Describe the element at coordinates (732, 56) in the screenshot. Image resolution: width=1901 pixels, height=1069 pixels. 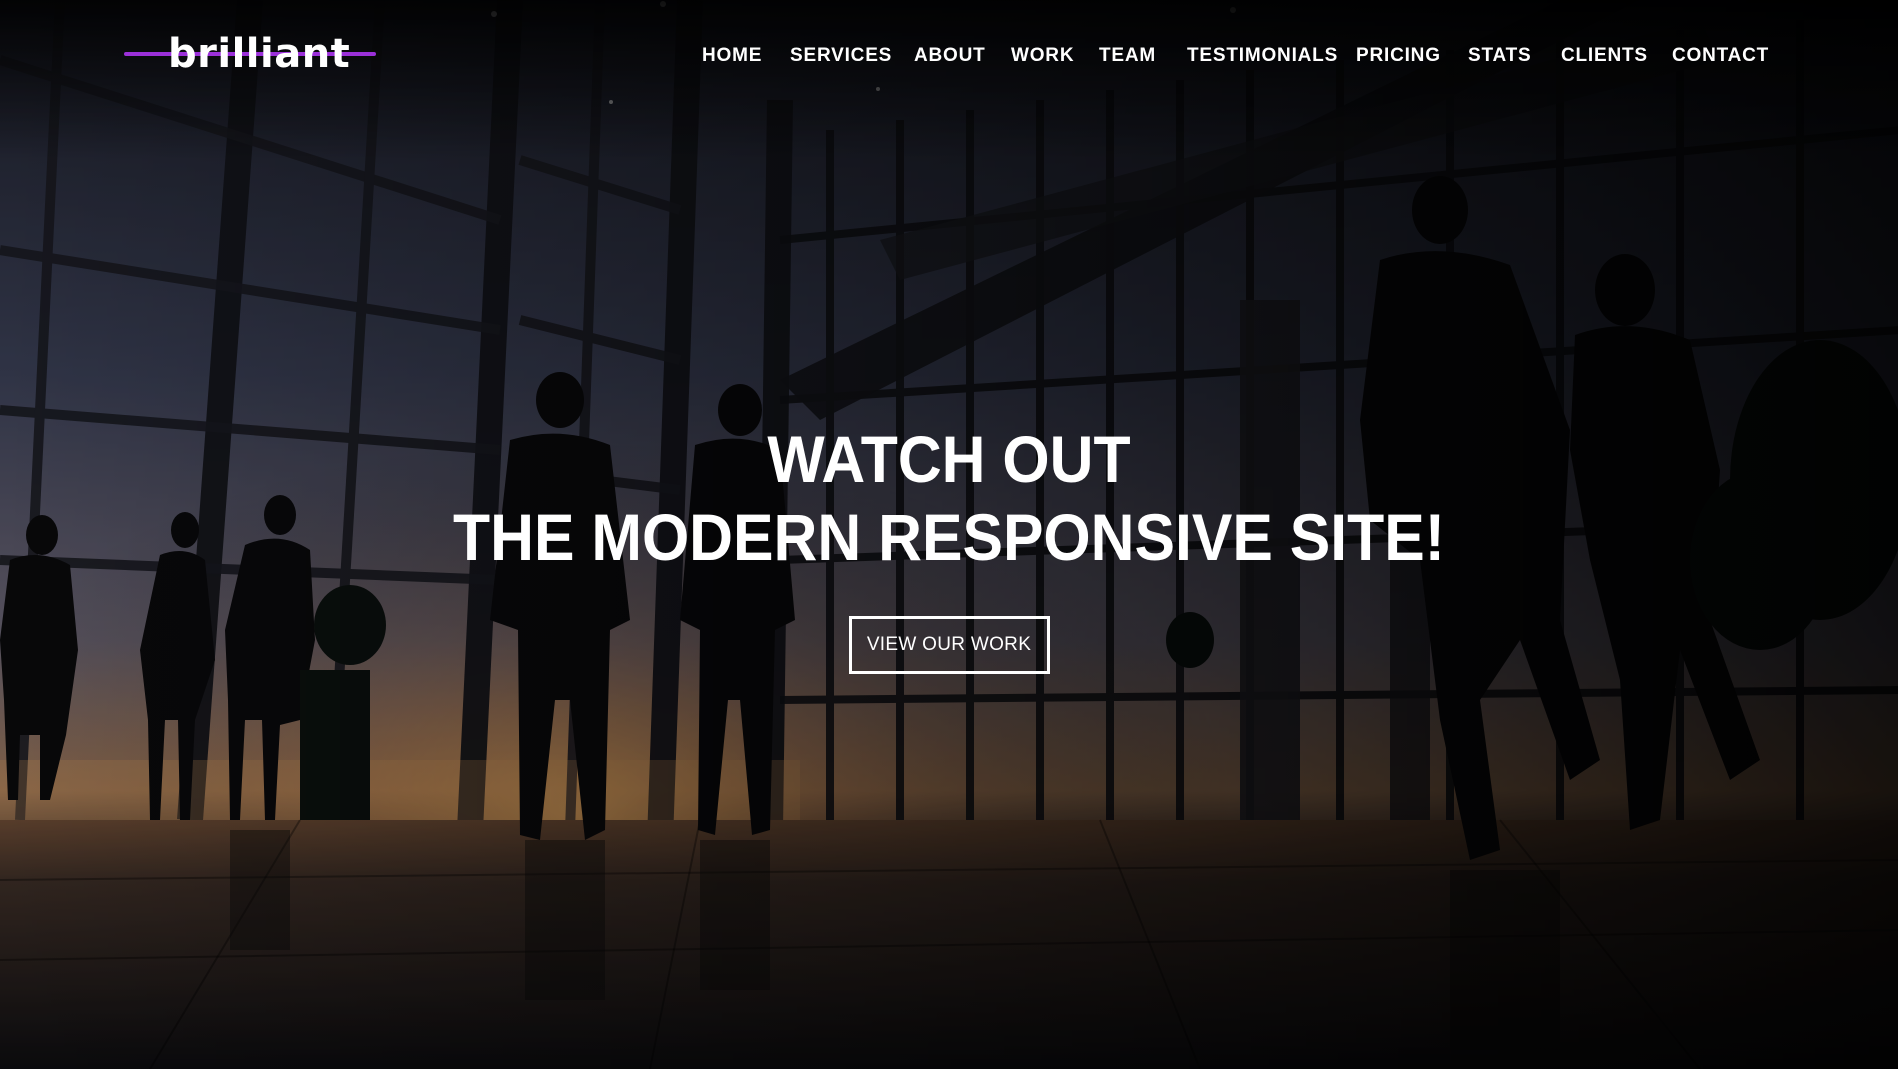
I see `nav-item-home: HOME` at that location.